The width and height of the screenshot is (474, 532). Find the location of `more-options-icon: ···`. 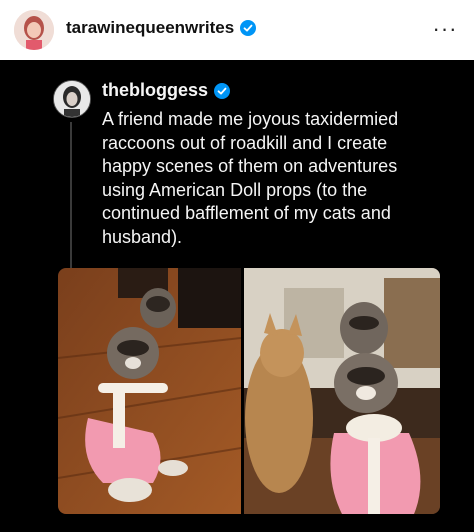

more-options-icon: ··· is located at coordinates (445, 28).